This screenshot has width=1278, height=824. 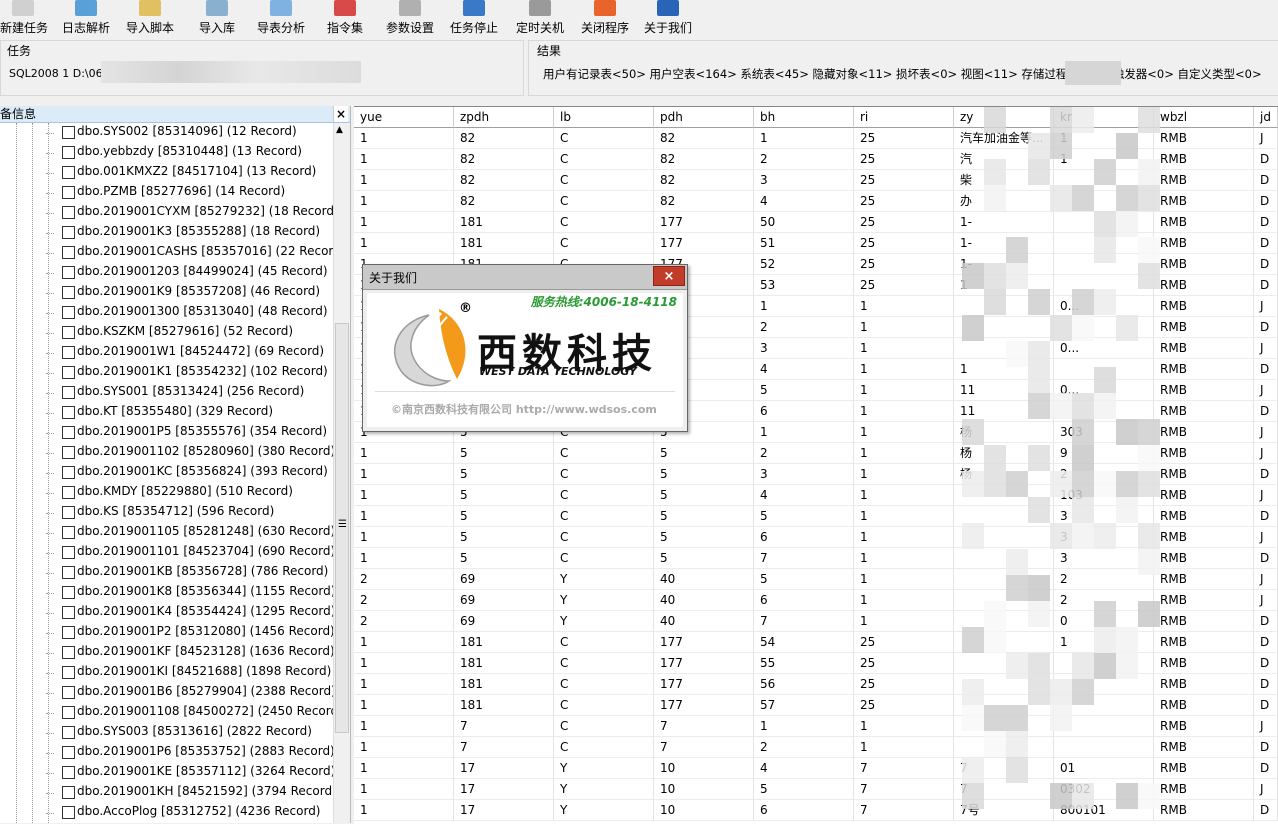 What do you see at coordinates (189, 193) in the screenshot?
I see `tree-item: dbo.PZMB [85277696] (14 Record)` at bounding box center [189, 193].